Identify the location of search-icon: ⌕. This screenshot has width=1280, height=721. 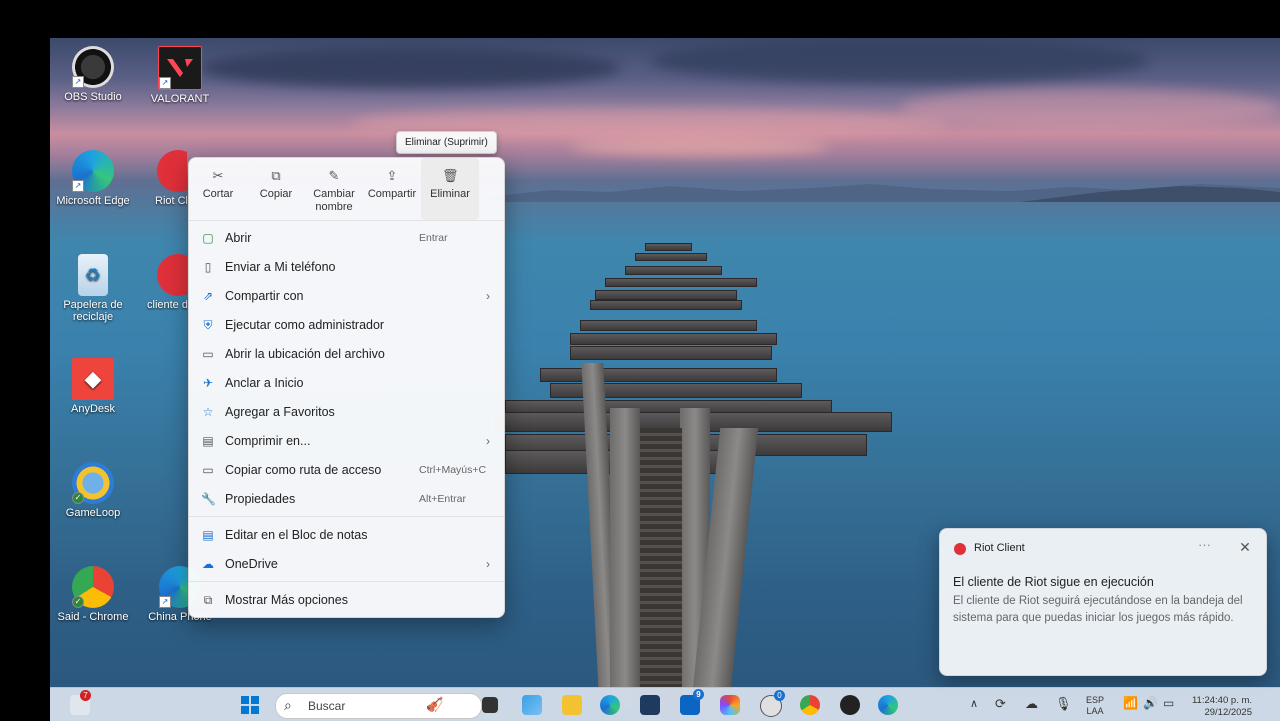
(288, 705).